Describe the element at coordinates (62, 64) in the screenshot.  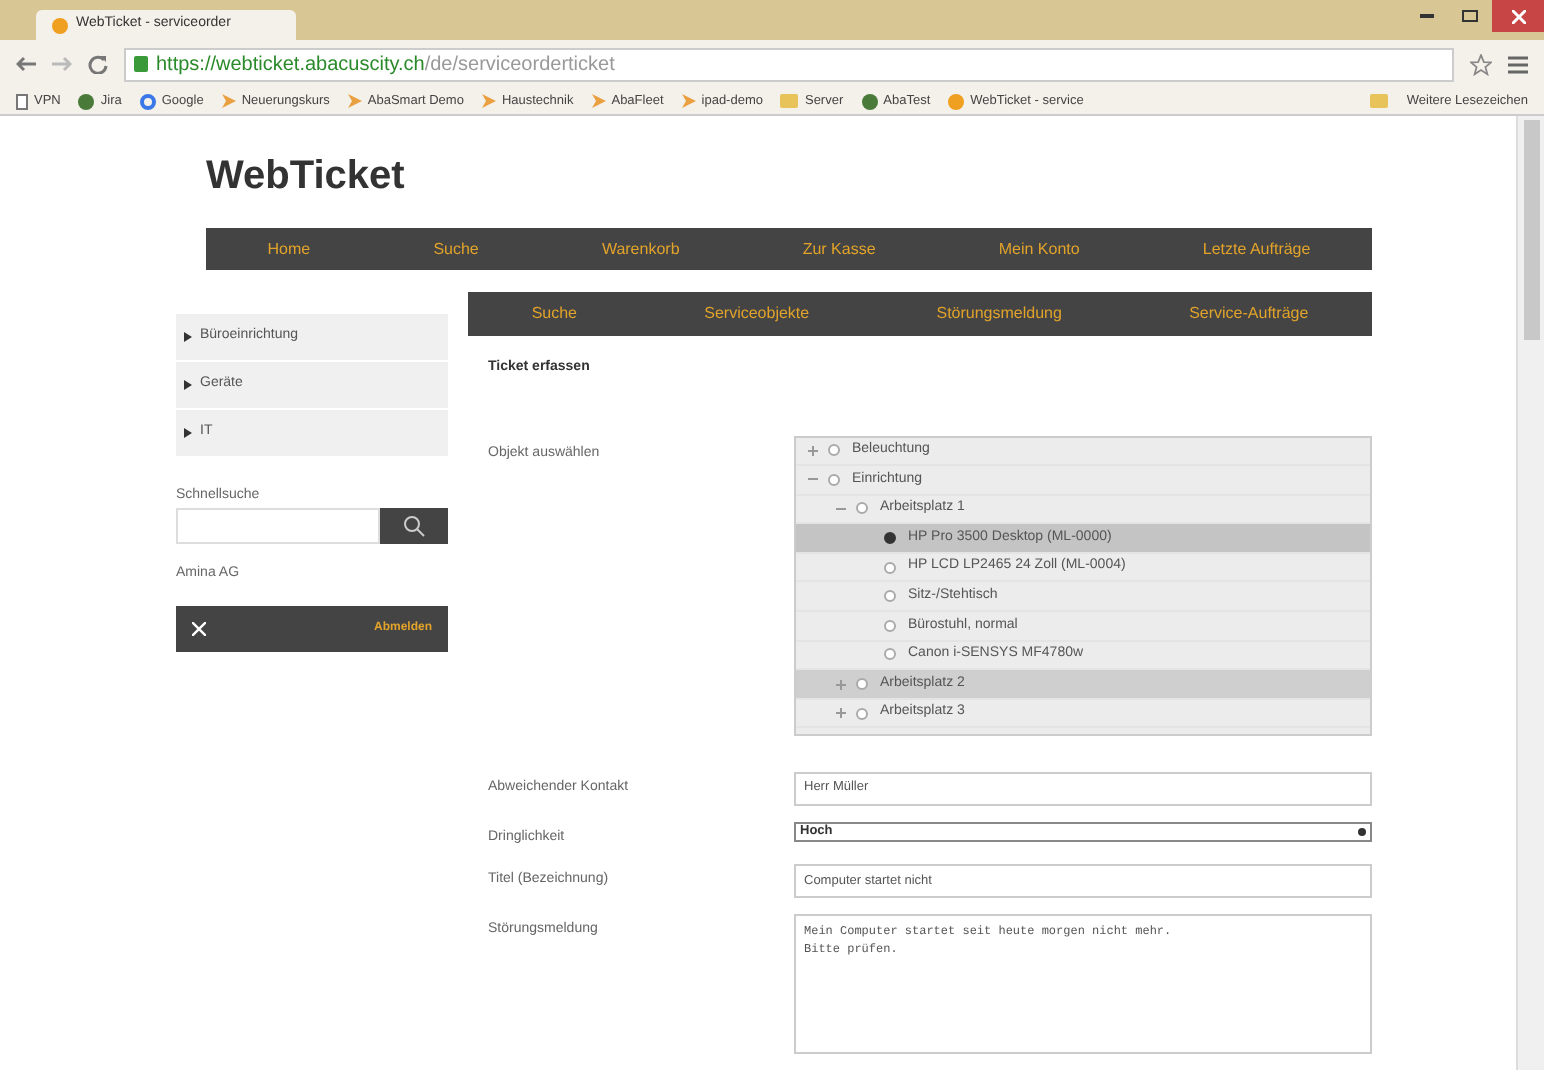
I see `forward-icon` at that location.